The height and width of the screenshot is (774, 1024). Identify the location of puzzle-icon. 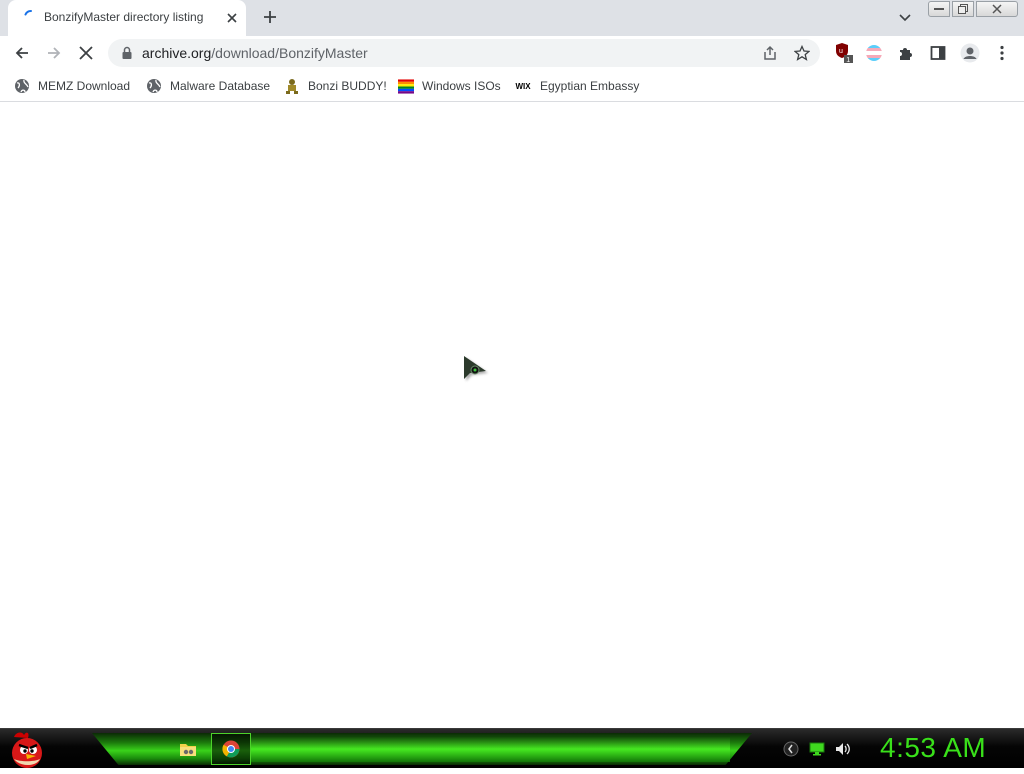
(906, 54).